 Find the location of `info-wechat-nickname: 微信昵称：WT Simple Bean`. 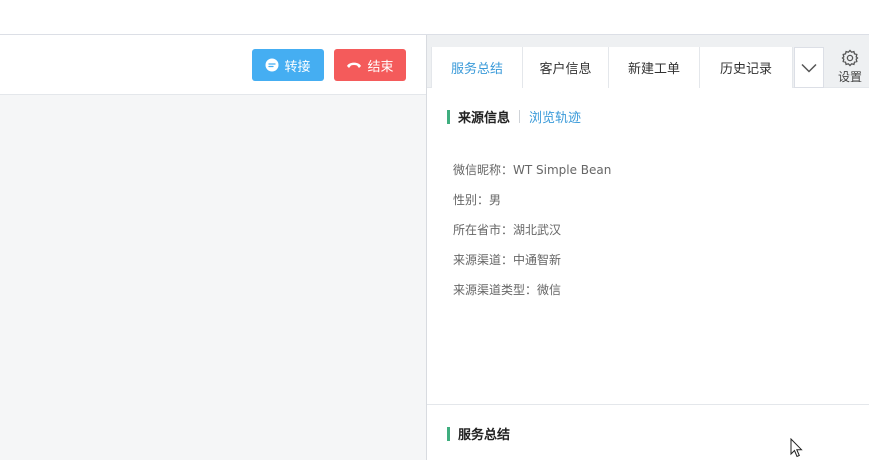

info-wechat-nickname: 微信昵称：WT Simple Bean is located at coordinates (532, 170).